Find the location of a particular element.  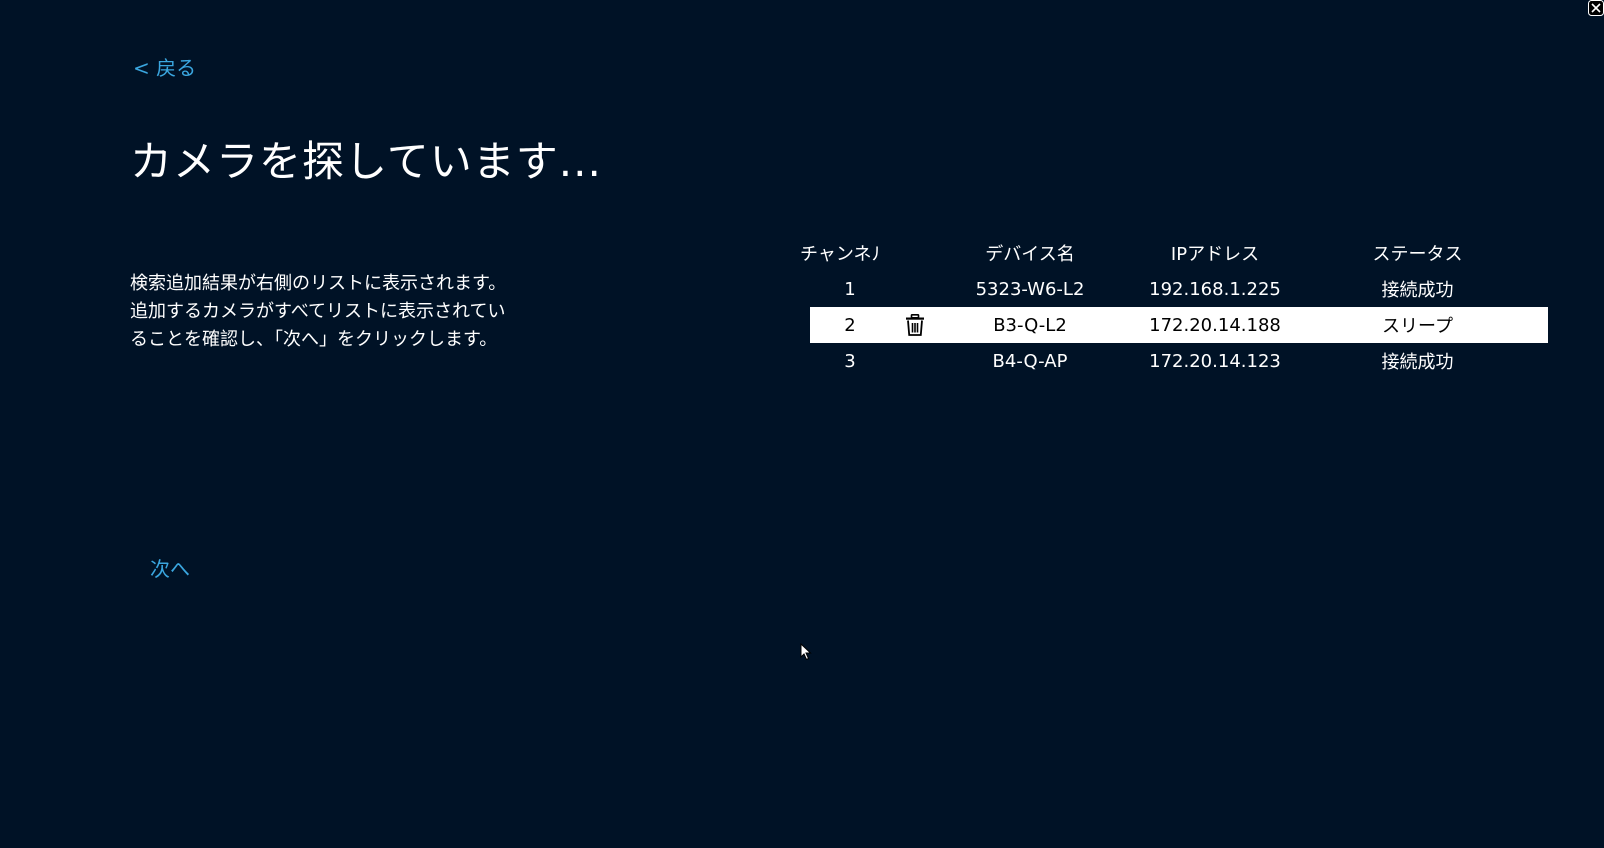

table-header-row: チャンネル デバイス名 IPアドレス ステータス is located at coordinates (1174, 253).